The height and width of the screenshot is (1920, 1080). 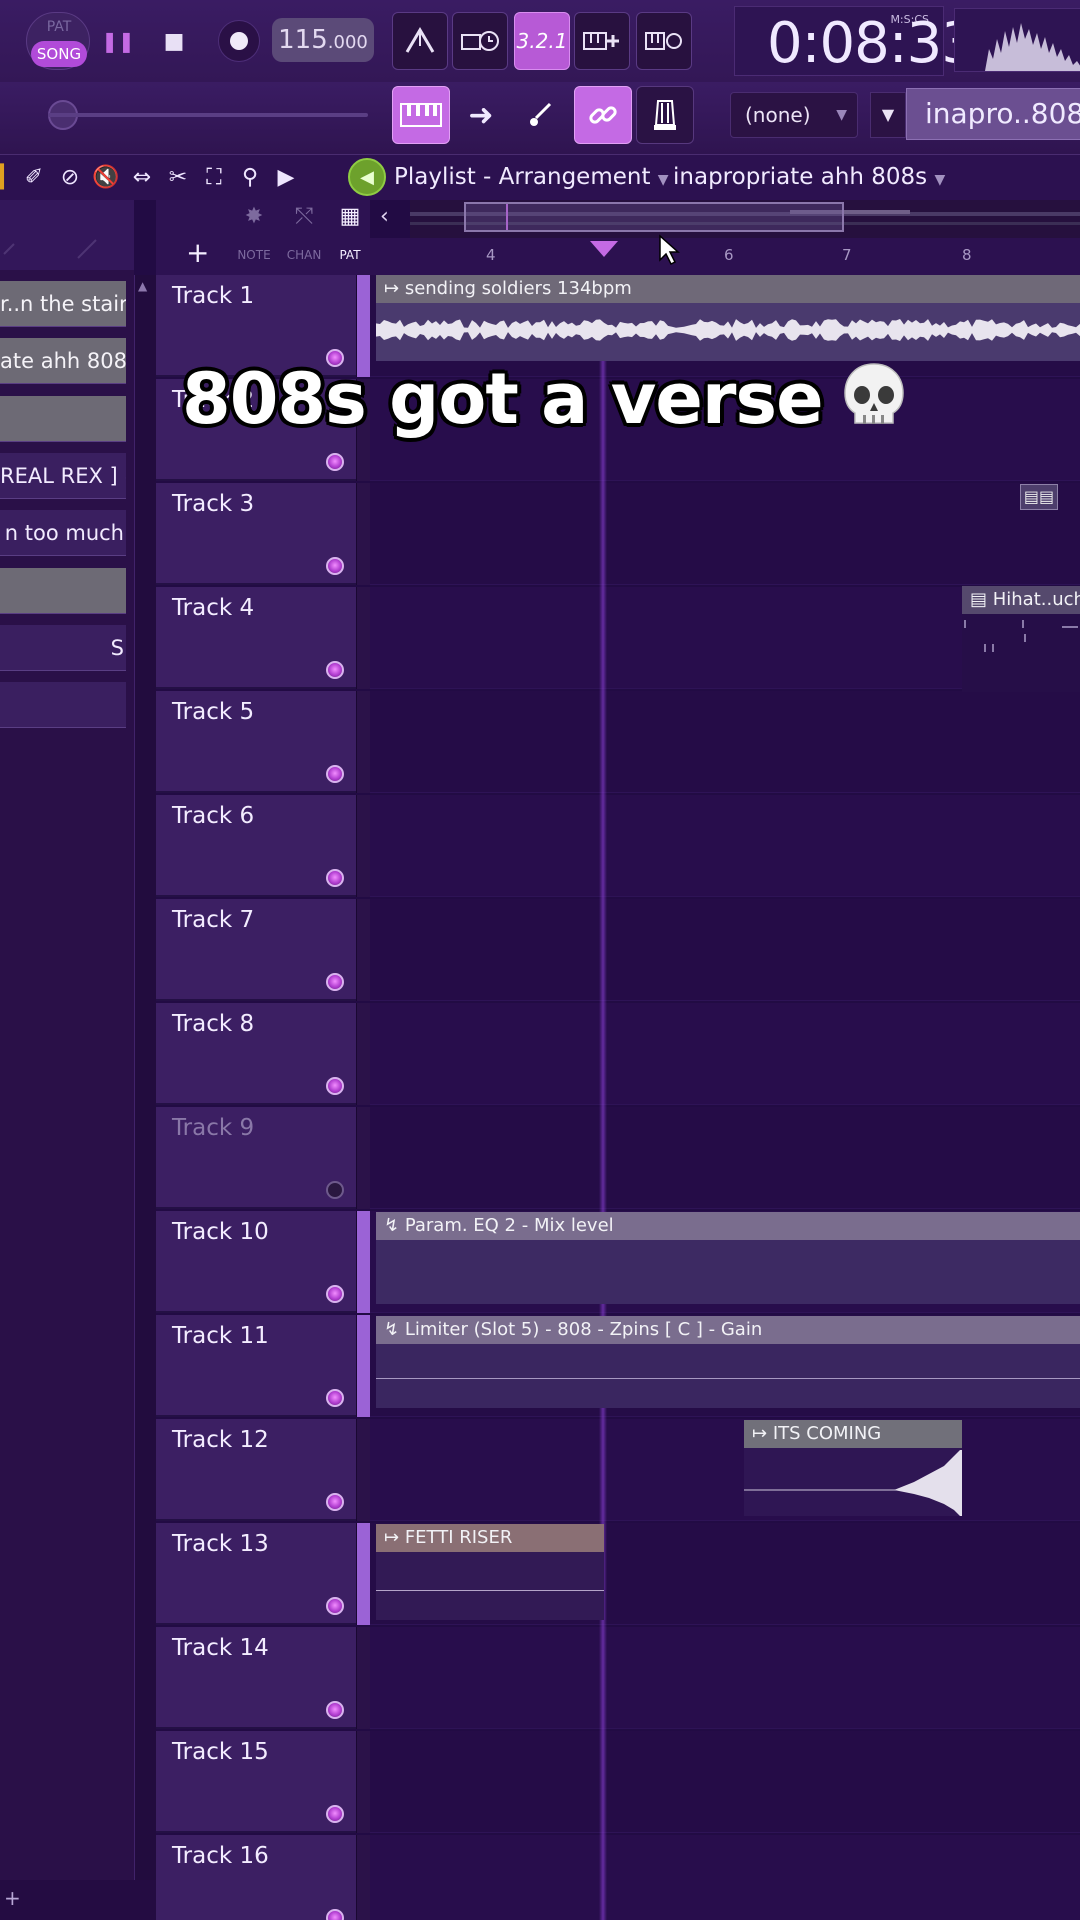 What do you see at coordinates (256, 1366) in the screenshot?
I see `track-header: Track 11` at bounding box center [256, 1366].